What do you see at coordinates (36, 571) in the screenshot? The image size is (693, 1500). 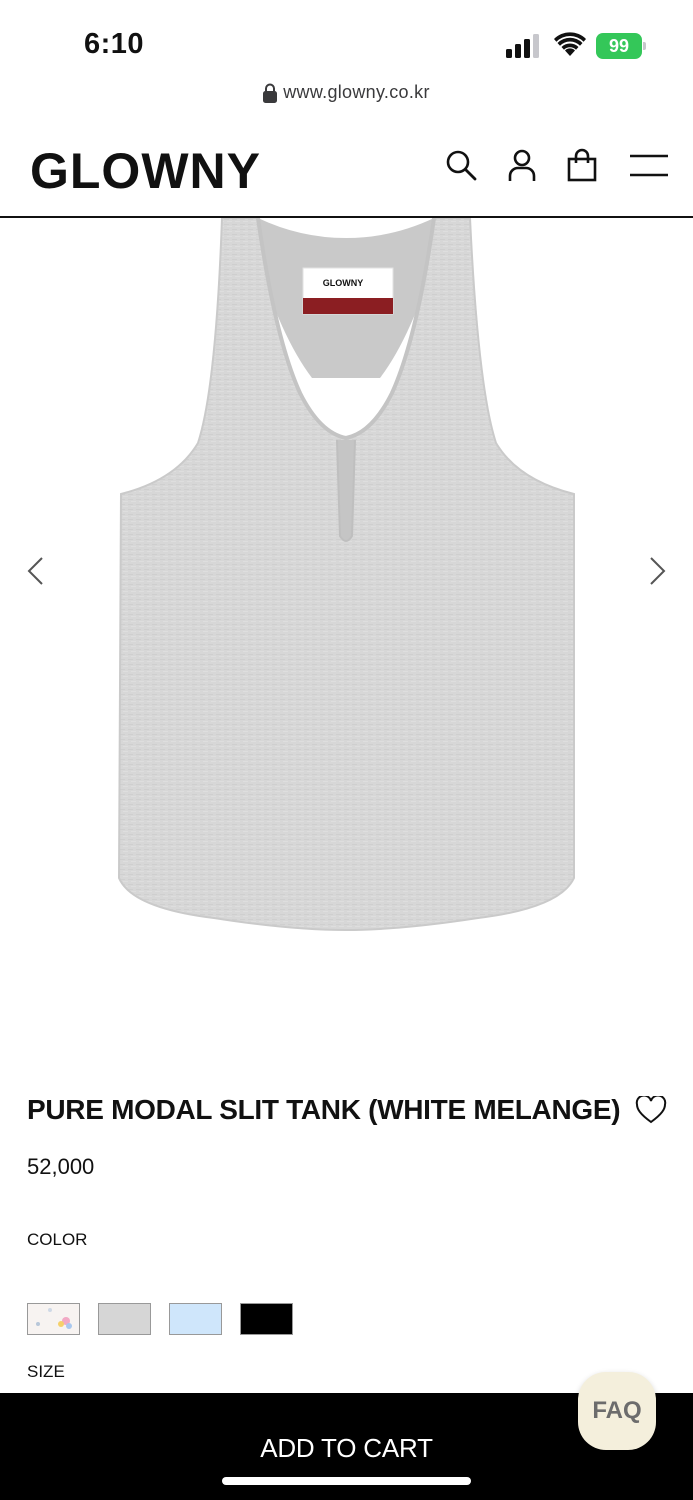 I see `previous-image-arrow` at bounding box center [36, 571].